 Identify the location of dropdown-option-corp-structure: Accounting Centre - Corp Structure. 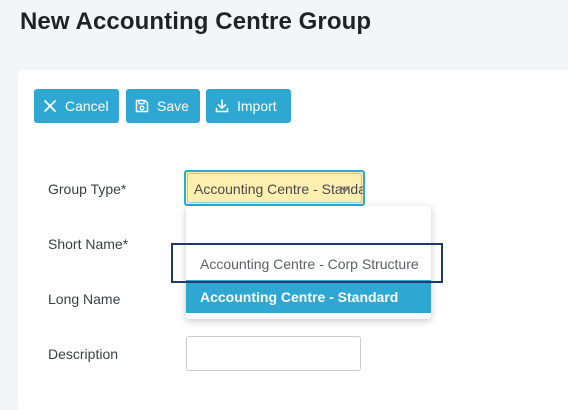
(308, 263).